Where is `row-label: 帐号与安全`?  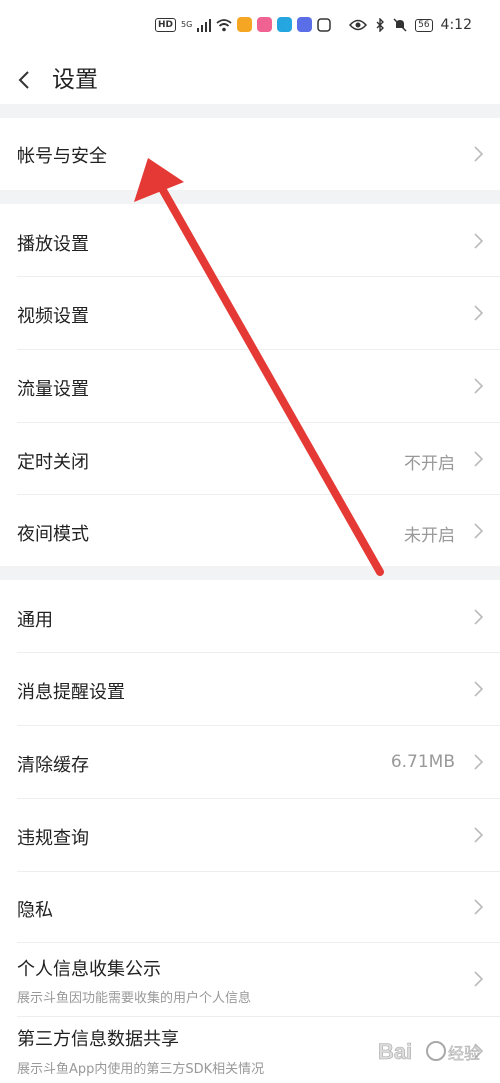 row-label: 帐号与安全 is located at coordinates (62, 156).